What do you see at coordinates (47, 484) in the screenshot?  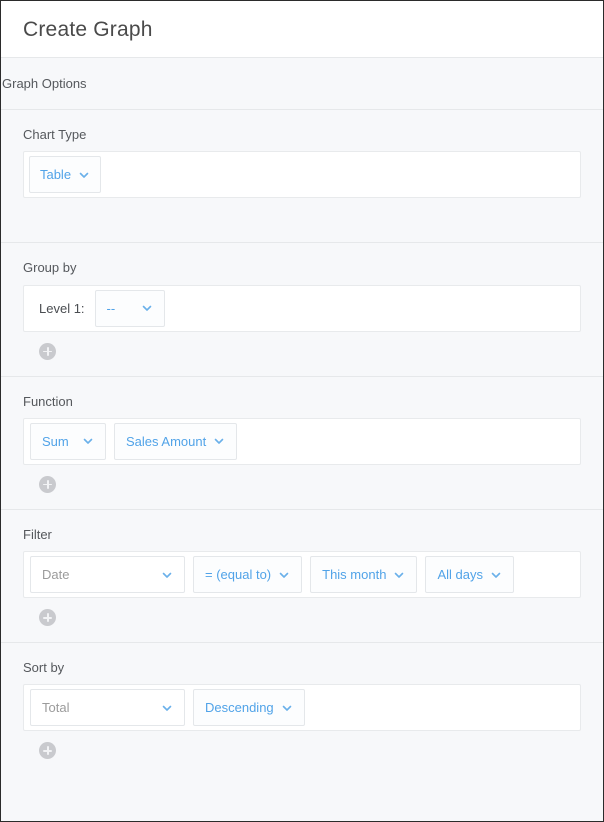 I see `add-function-button` at bounding box center [47, 484].